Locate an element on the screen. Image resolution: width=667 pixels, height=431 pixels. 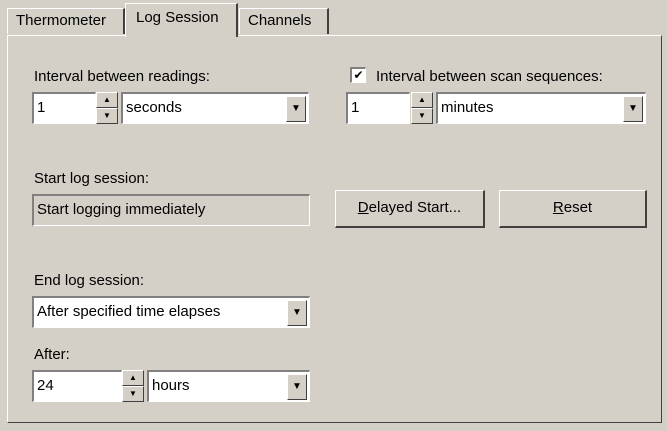
after-spinner: ▲ ▼ is located at coordinates (133, 386).